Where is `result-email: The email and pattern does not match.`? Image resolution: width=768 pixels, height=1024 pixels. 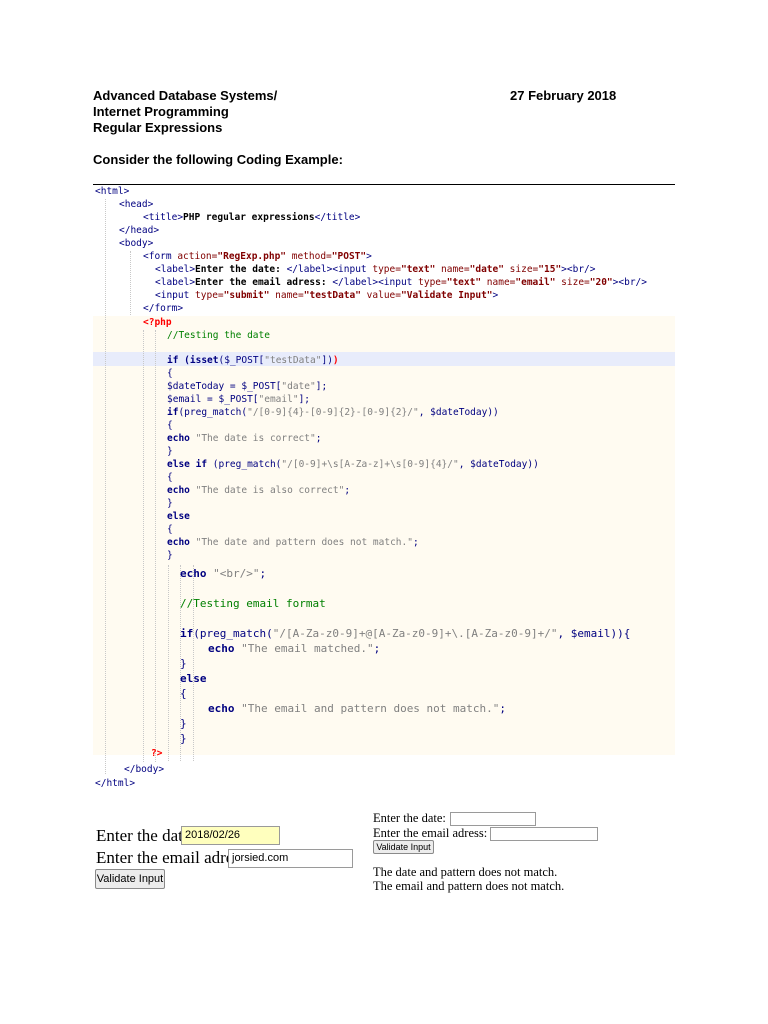 result-email: The email and pattern does not match. is located at coordinates (469, 886).